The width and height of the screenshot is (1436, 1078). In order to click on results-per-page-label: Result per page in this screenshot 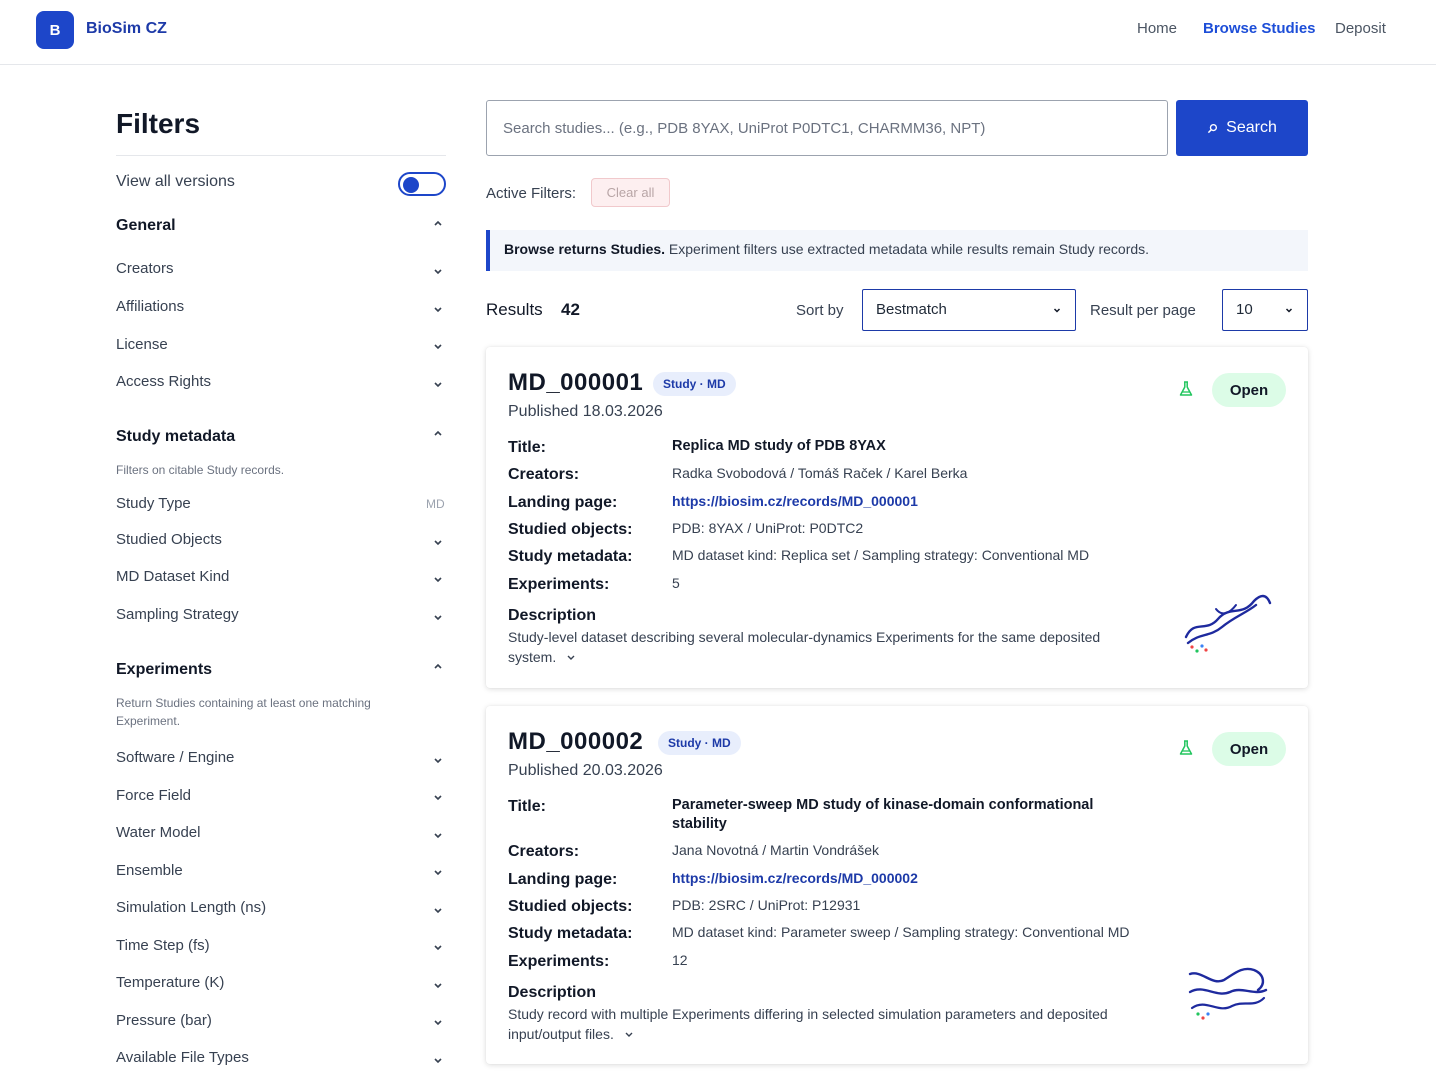, I will do `click(1143, 310)`.